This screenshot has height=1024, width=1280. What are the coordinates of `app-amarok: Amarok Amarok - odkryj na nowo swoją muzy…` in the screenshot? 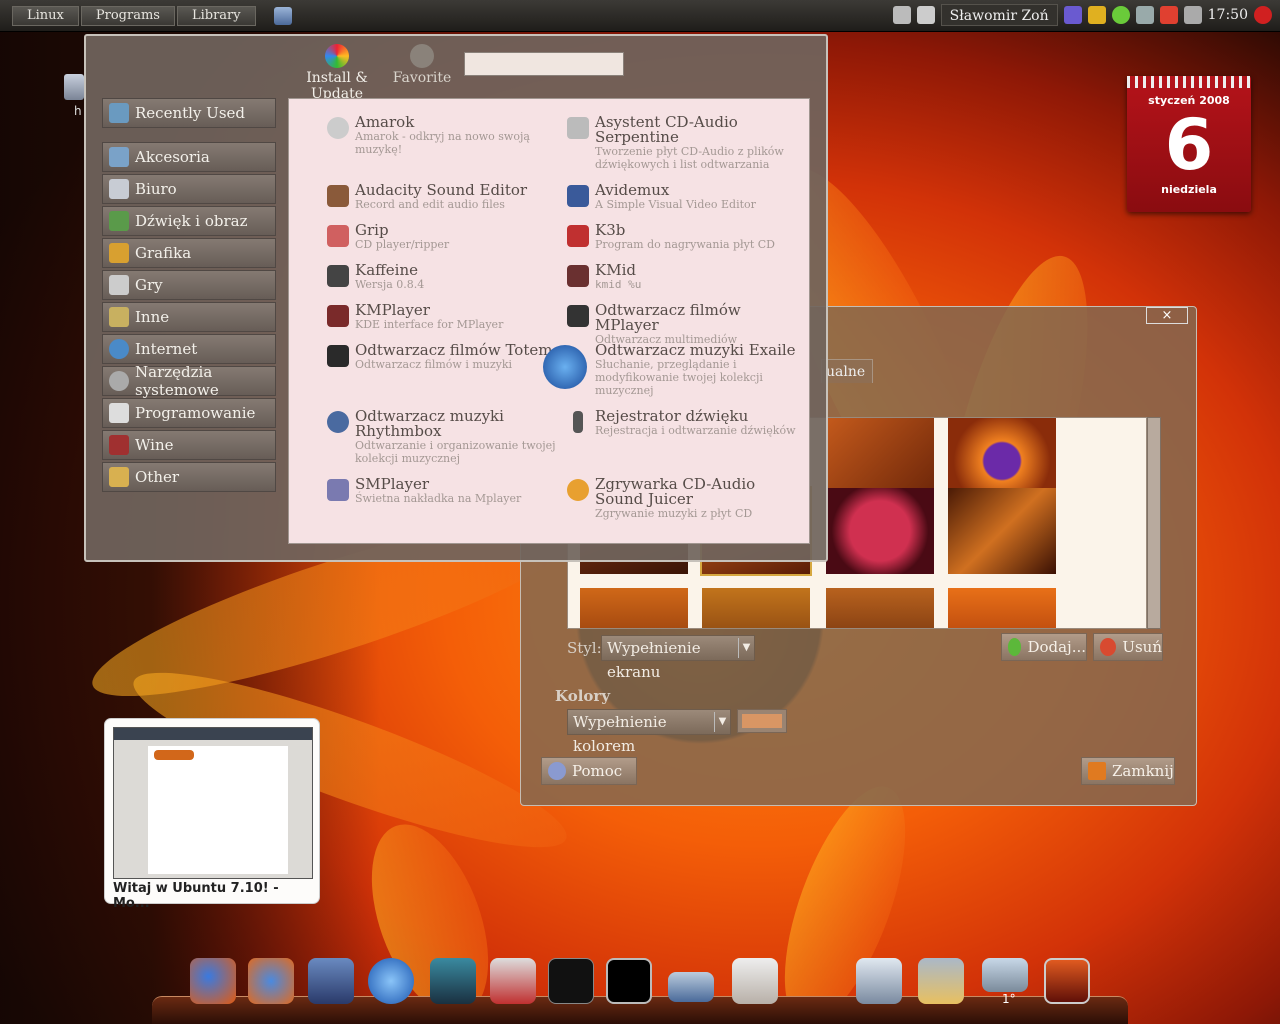 It's located at (447, 135).